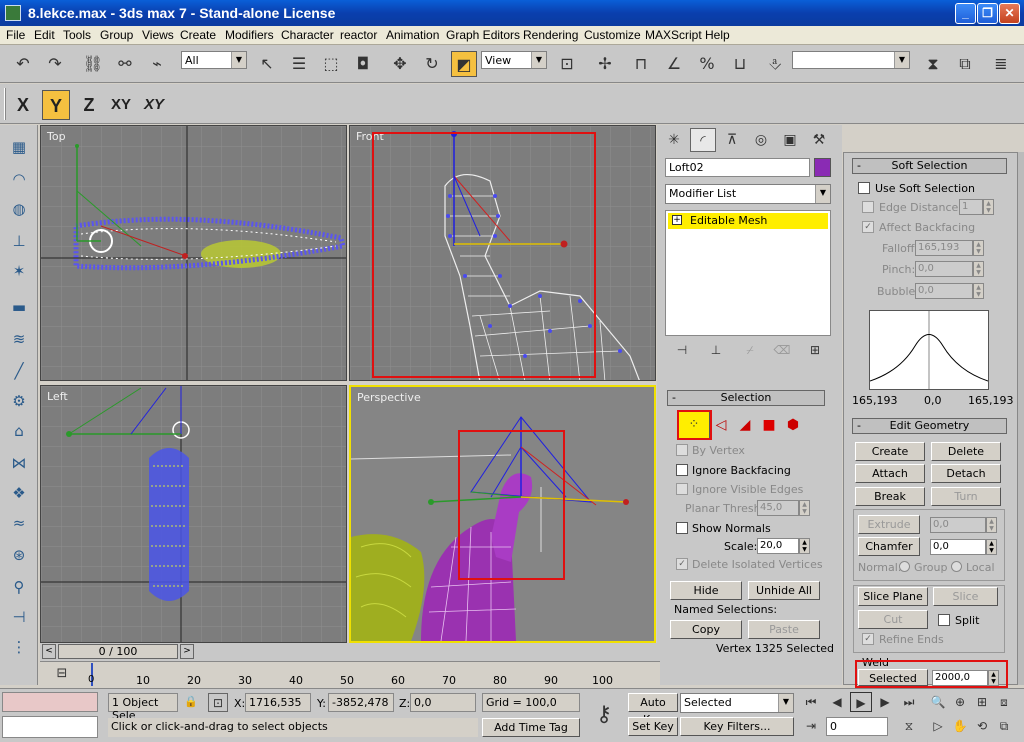  I want to click on zoom-all-icon: ⊕, so click(960, 702).